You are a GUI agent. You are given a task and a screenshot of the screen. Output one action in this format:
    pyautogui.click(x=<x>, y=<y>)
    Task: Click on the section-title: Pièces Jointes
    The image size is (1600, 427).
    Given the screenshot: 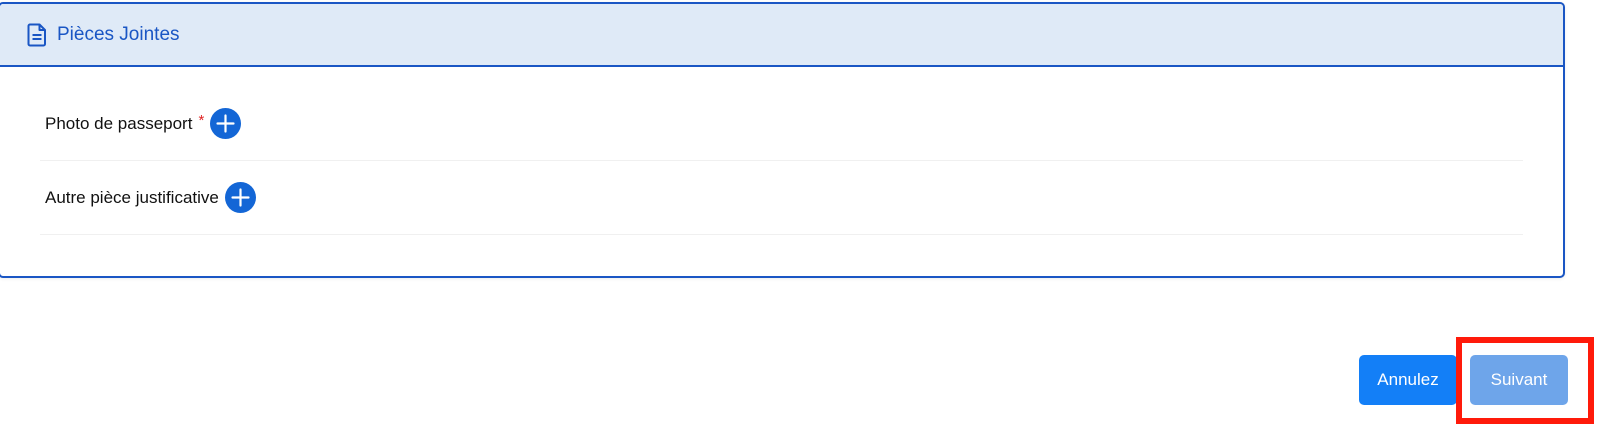 What is the action you would take?
    pyautogui.click(x=118, y=34)
    